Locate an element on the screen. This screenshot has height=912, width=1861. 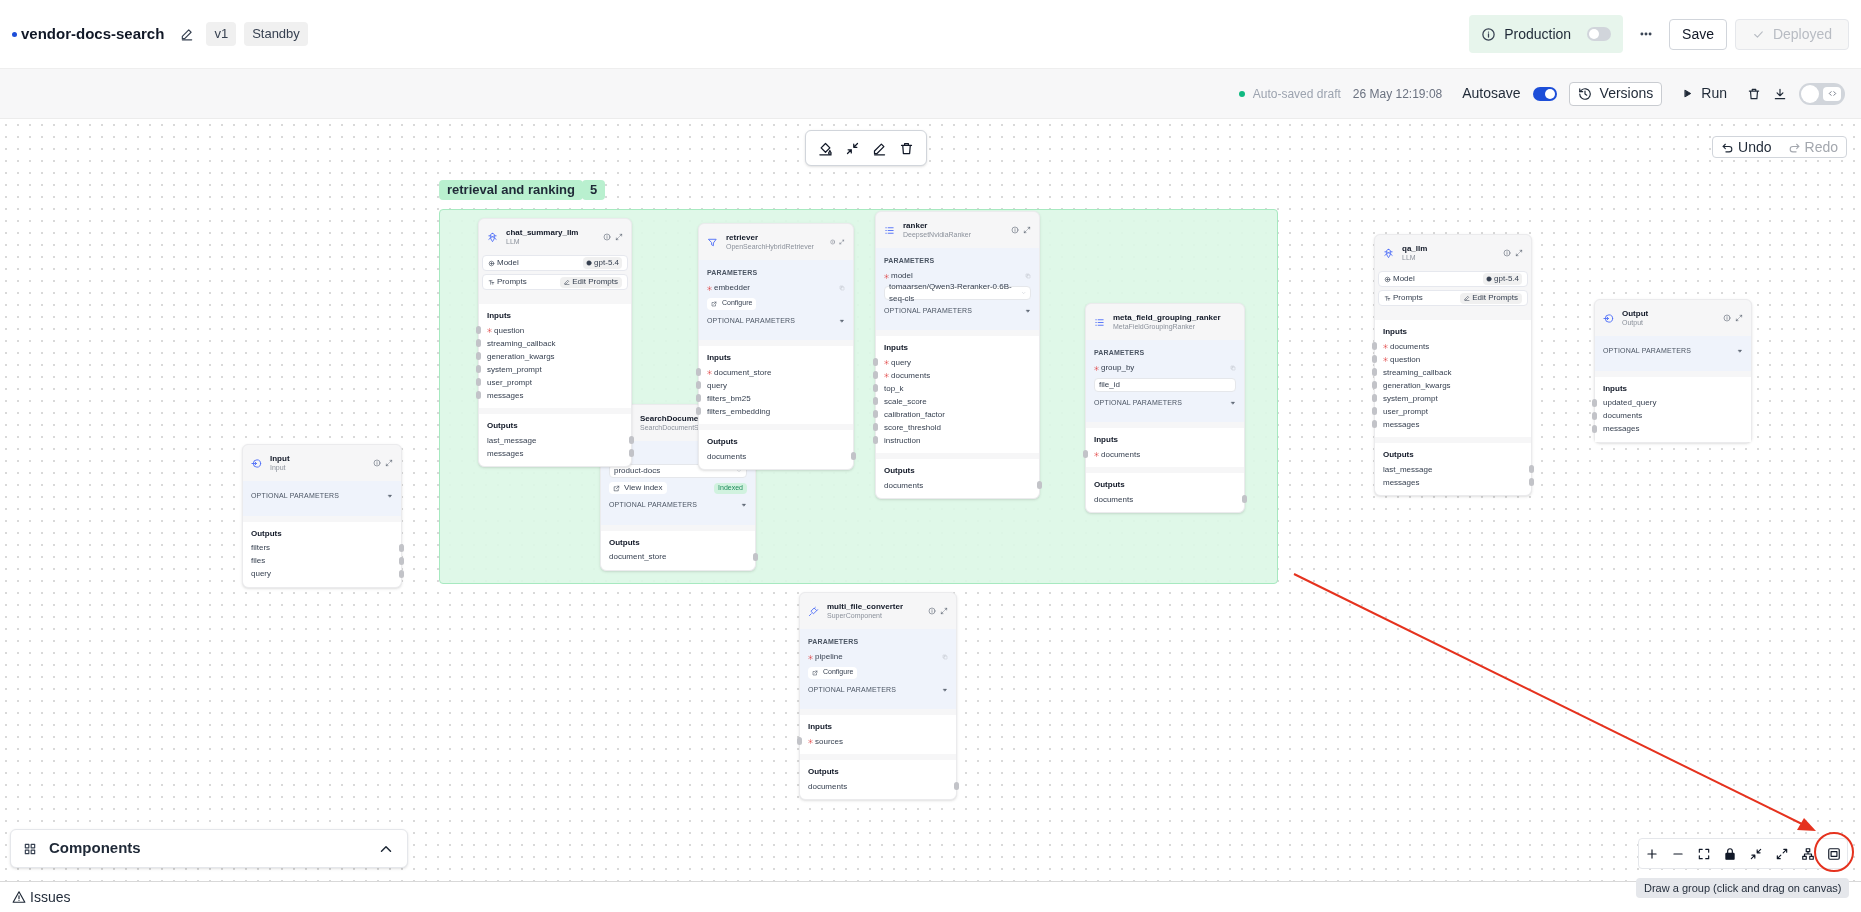
parameter-name: embedder is located at coordinates (732, 288).